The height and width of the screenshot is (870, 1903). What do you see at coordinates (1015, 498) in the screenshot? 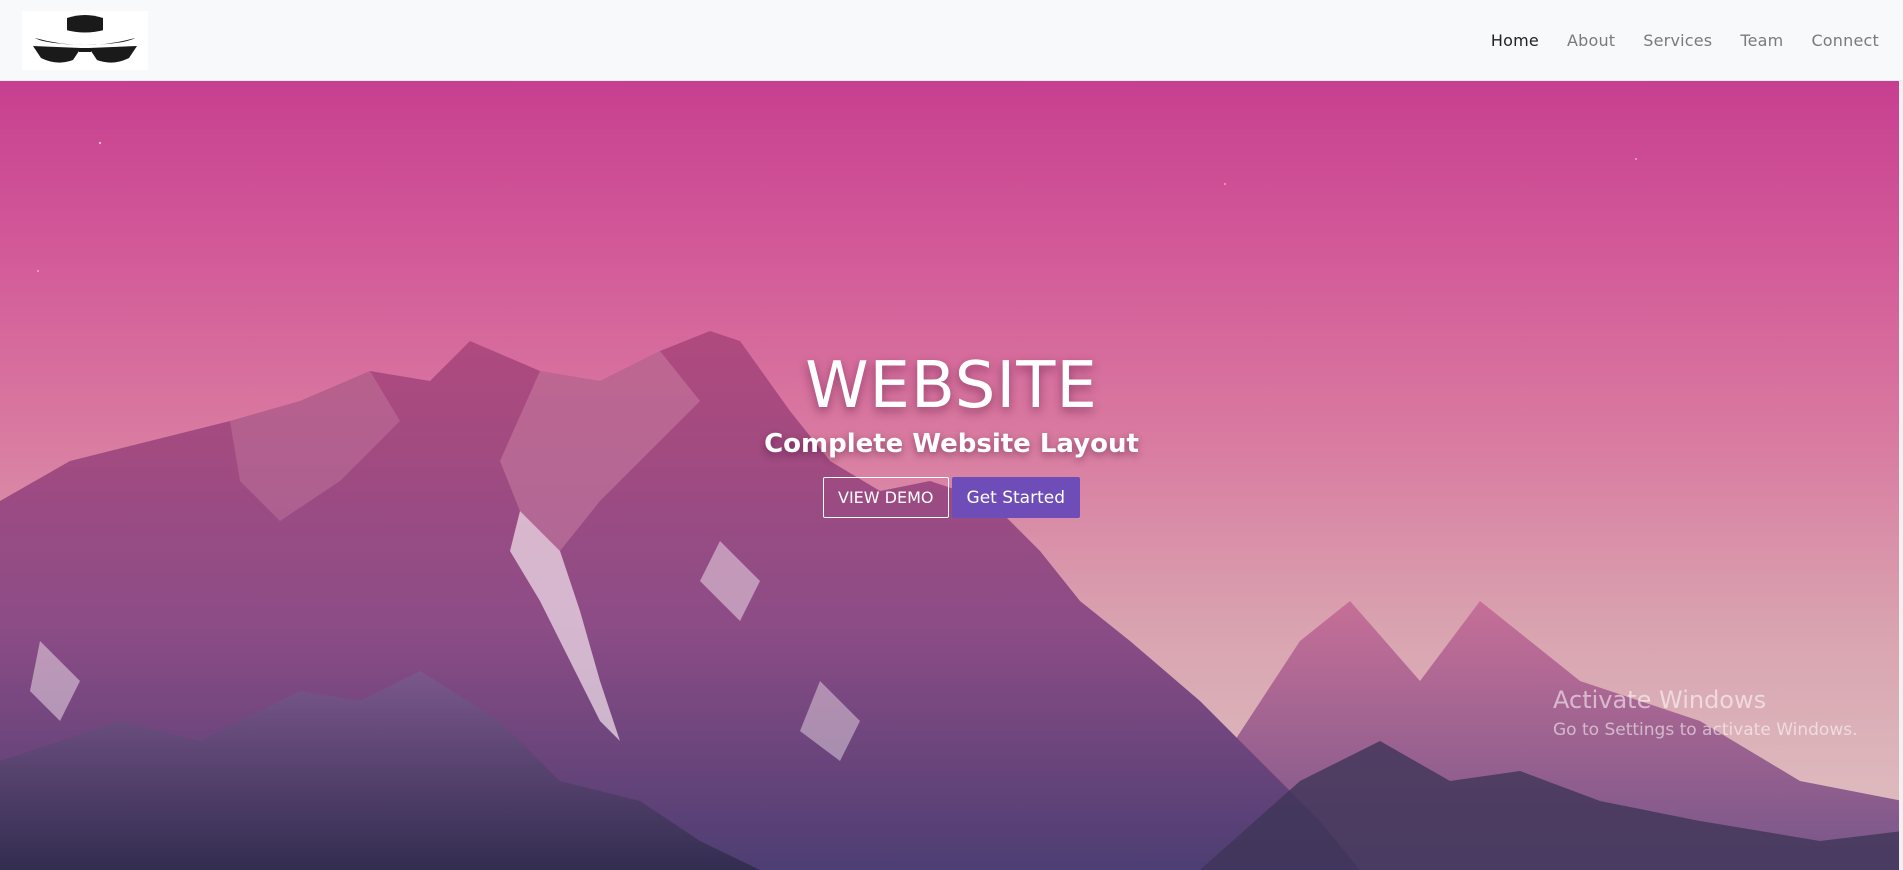
I see `get-started-button: Get Started` at bounding box center [1015, 498].